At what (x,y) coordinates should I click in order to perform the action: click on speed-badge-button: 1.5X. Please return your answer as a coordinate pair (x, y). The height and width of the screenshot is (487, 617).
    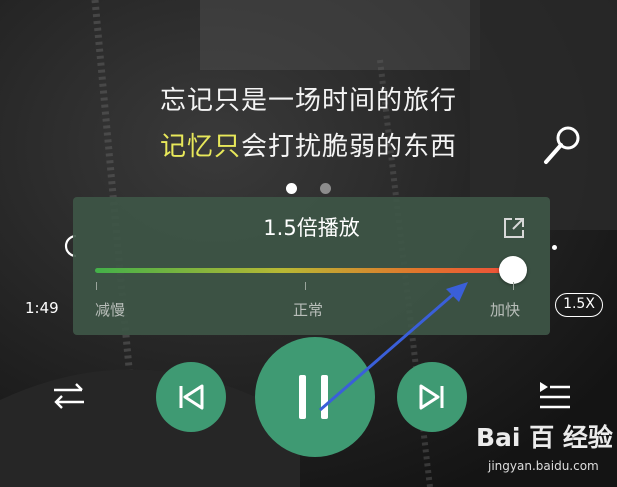
    Looking at the image, I should click on (579, 305).